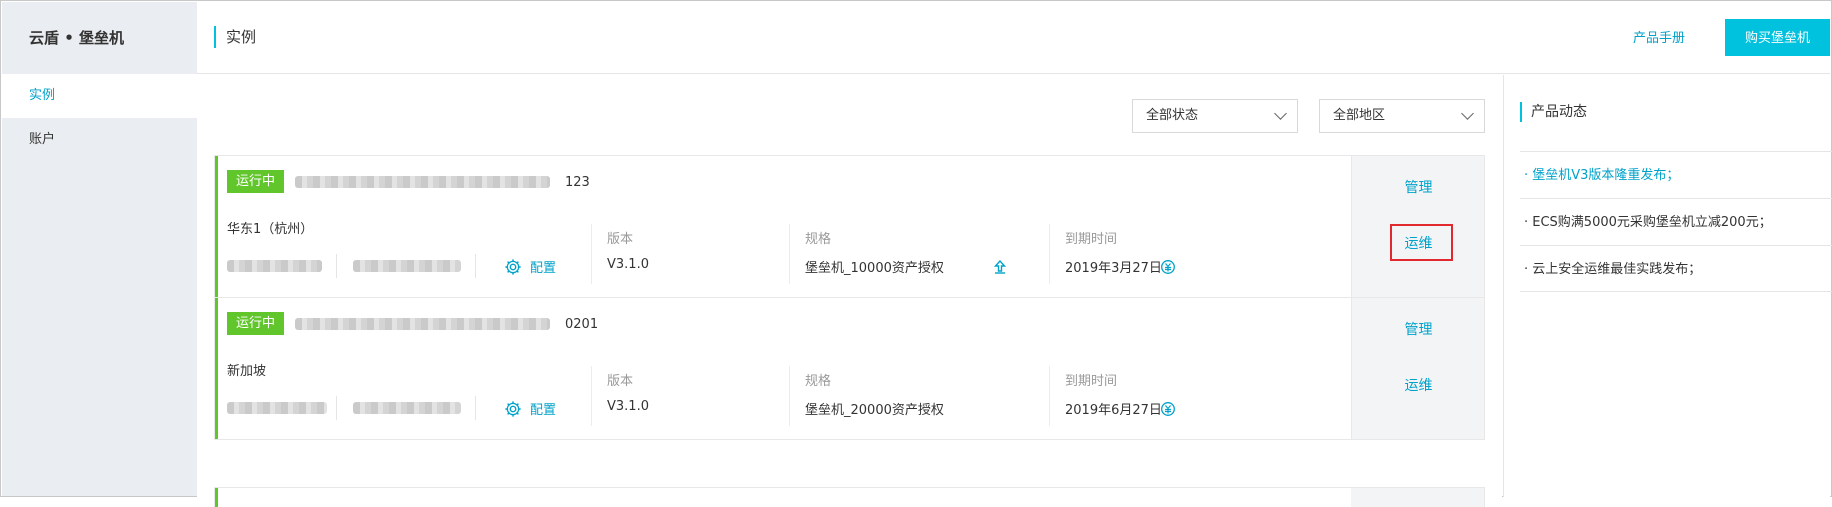  What do you see at coordinates (77, 38) in the screenshot?
I see `brand-title: 云盾 • 堡垒机` at bounding box center [77, 38].